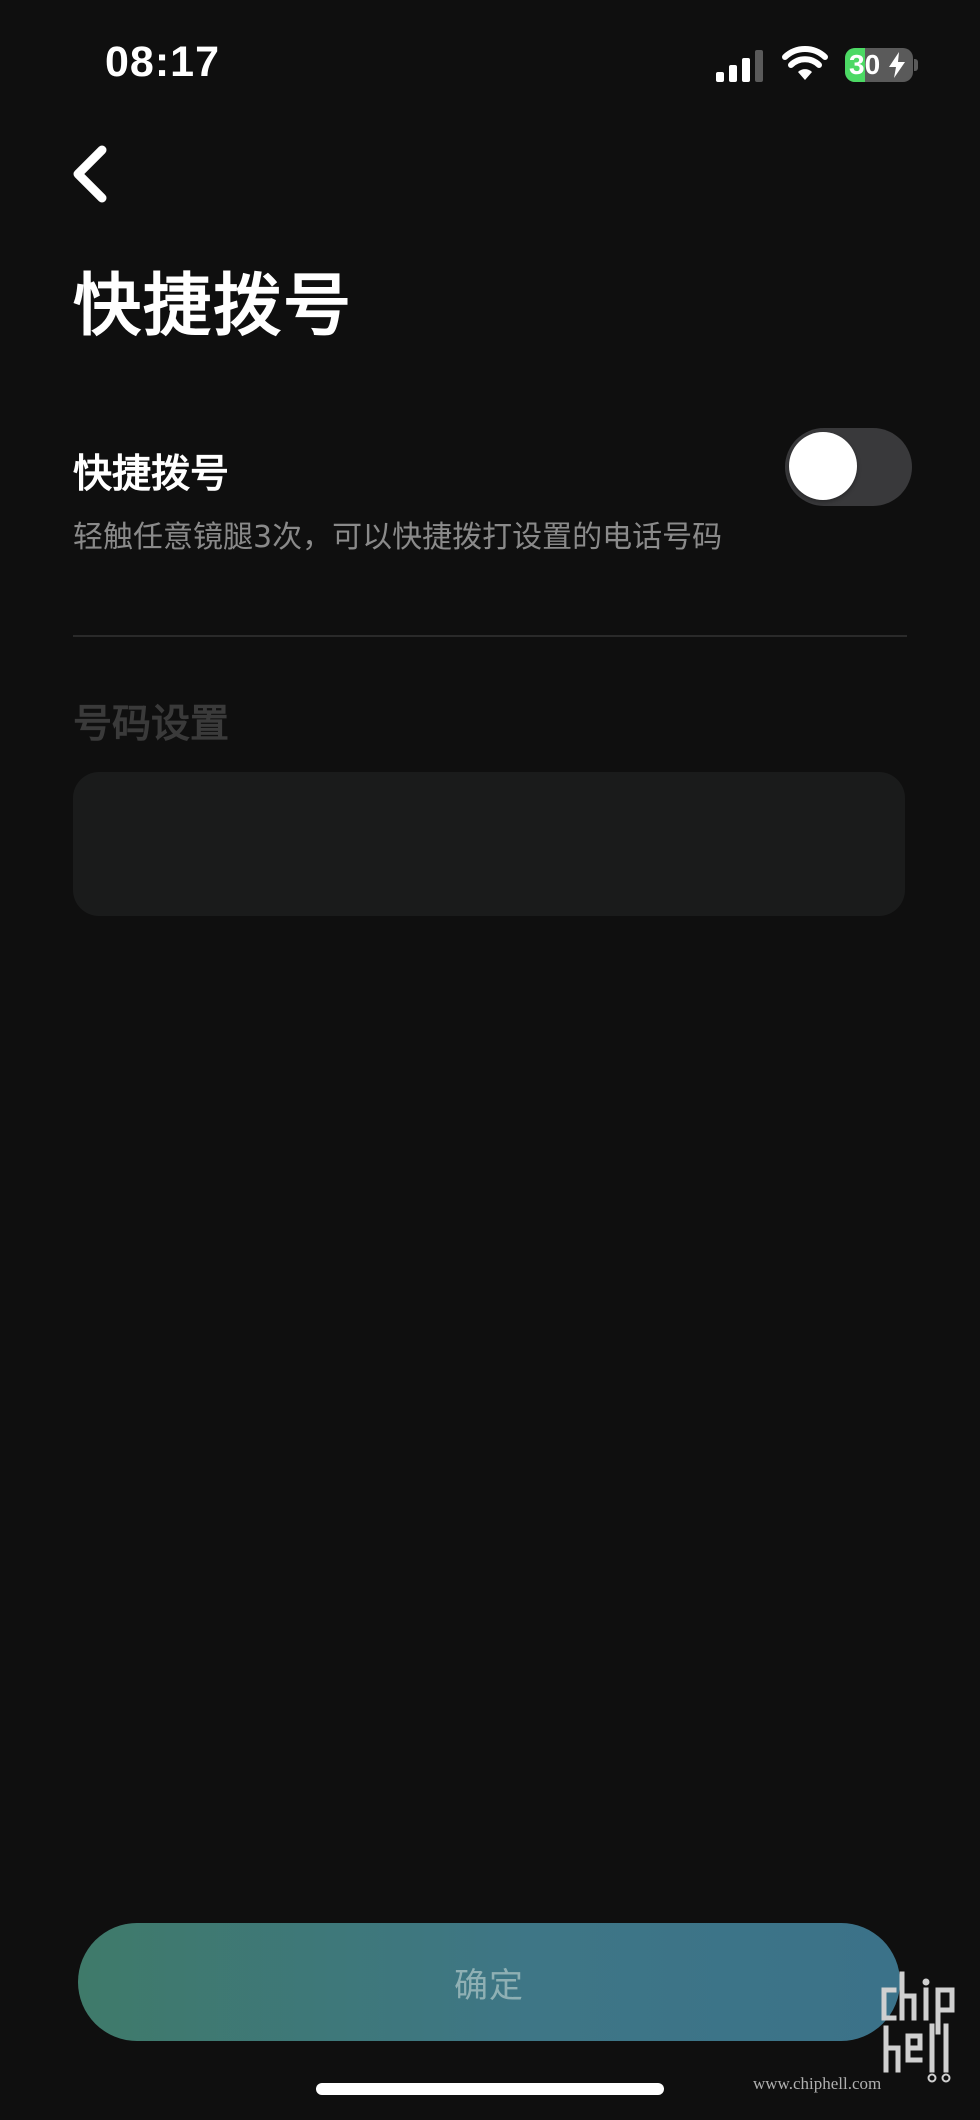 This screenshot has width=980, height=2120. What do you see at coordinates (490, 636) in the screenshot?
I see `divider` at bounding box center [490, 636].